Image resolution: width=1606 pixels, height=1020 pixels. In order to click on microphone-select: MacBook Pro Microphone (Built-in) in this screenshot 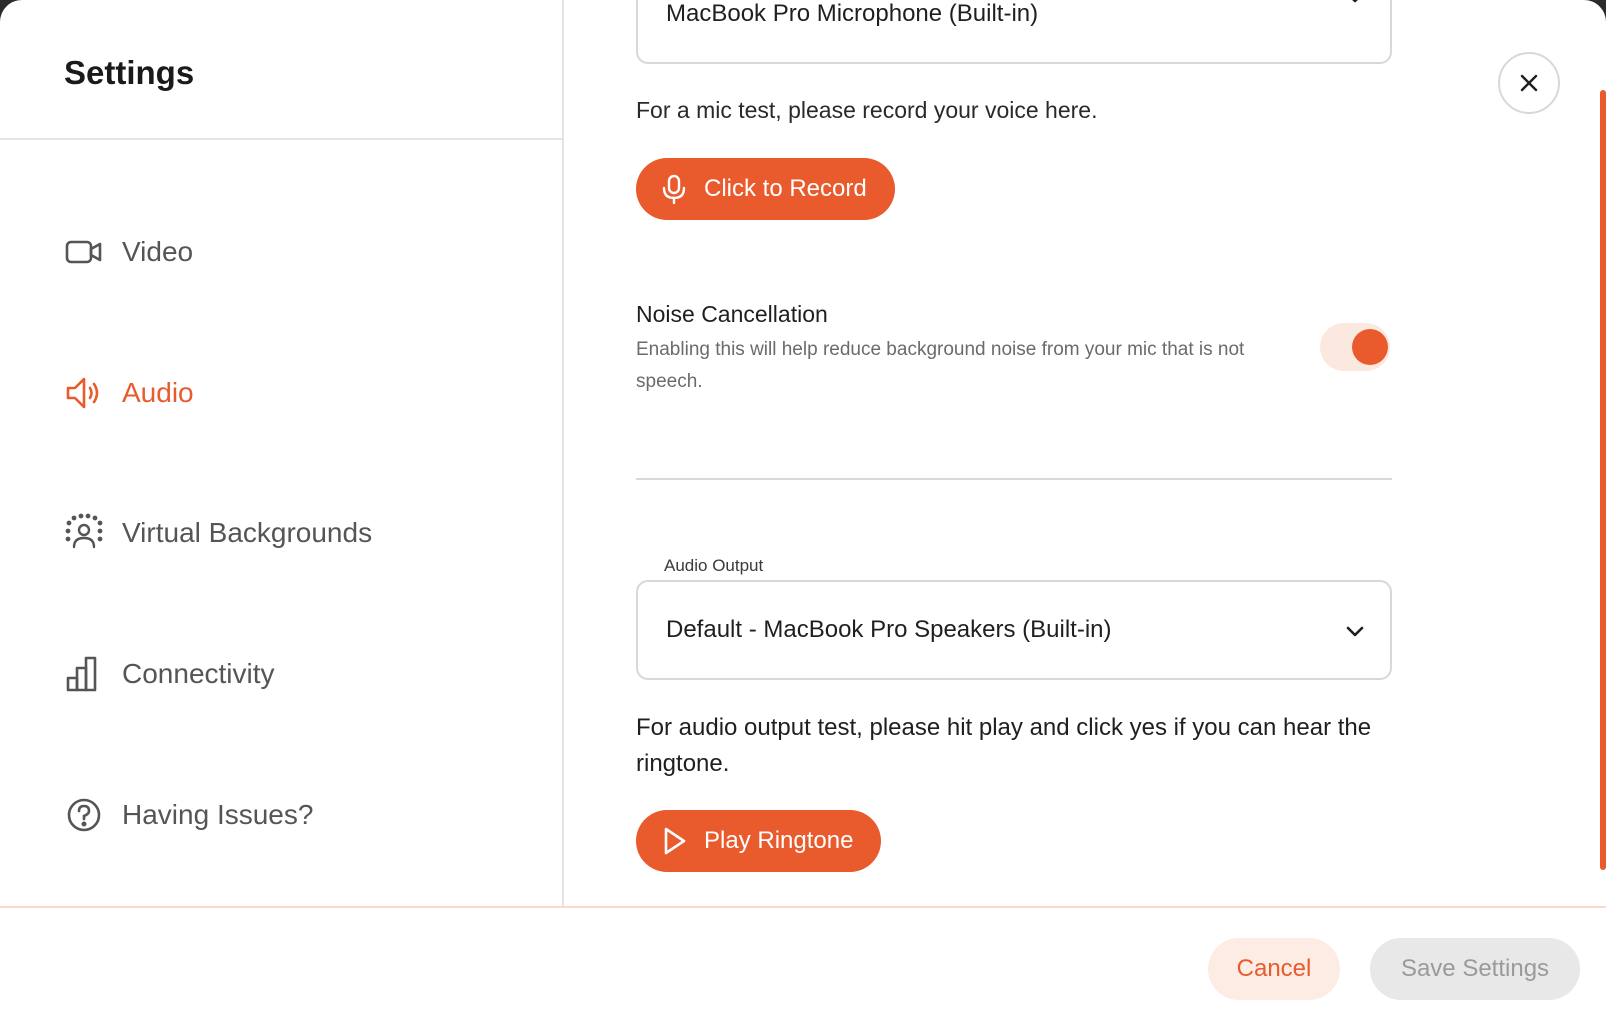, I will do `click(1014, 32)`.